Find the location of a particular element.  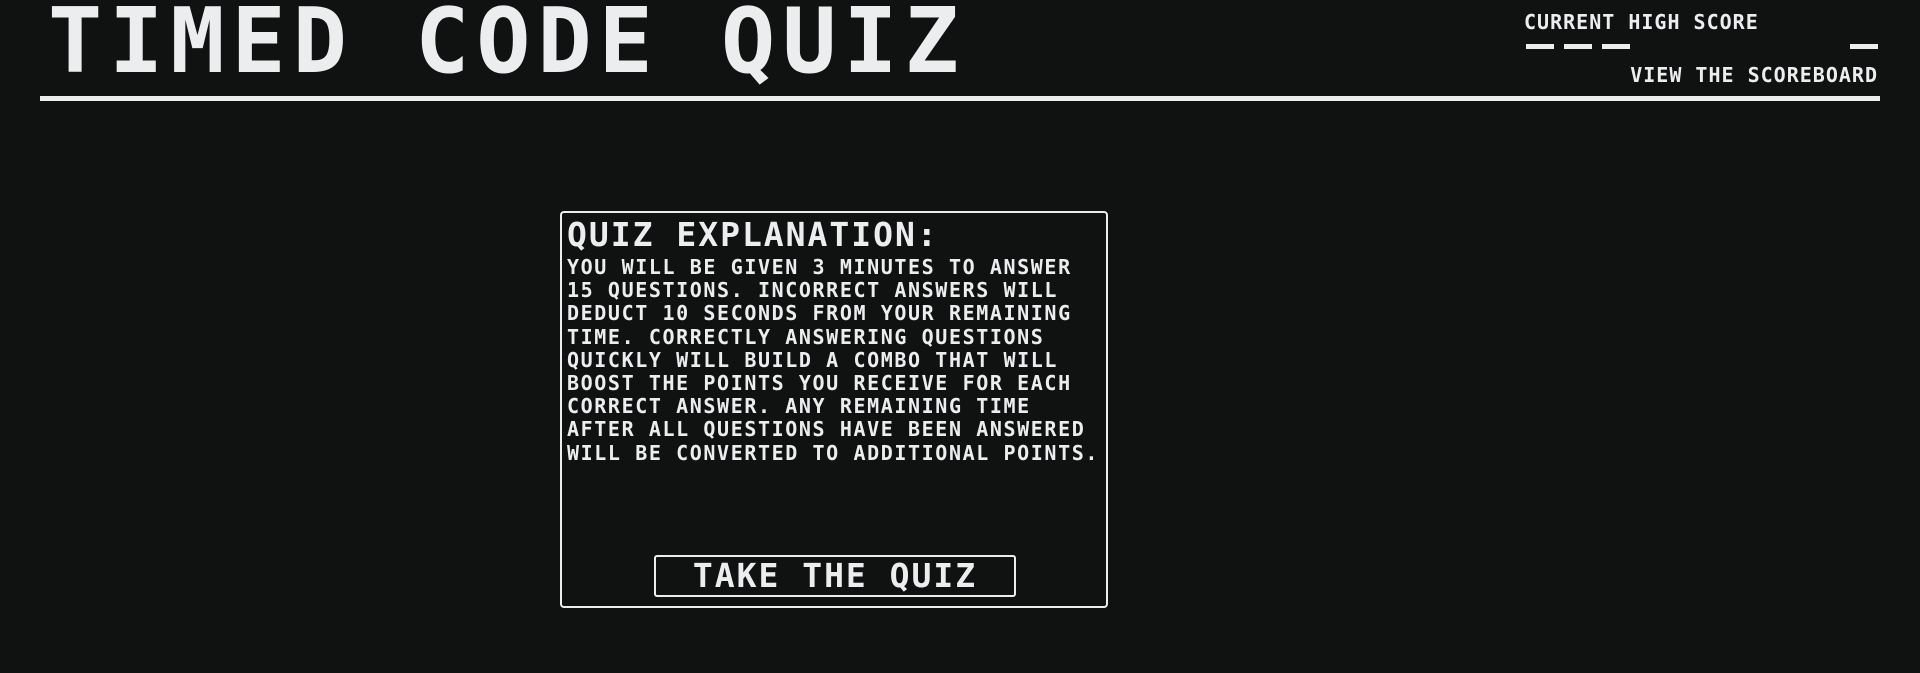

view-scoreboard-link: VIEW THE SCOREBOARD is located at coordinates (1754, 75).